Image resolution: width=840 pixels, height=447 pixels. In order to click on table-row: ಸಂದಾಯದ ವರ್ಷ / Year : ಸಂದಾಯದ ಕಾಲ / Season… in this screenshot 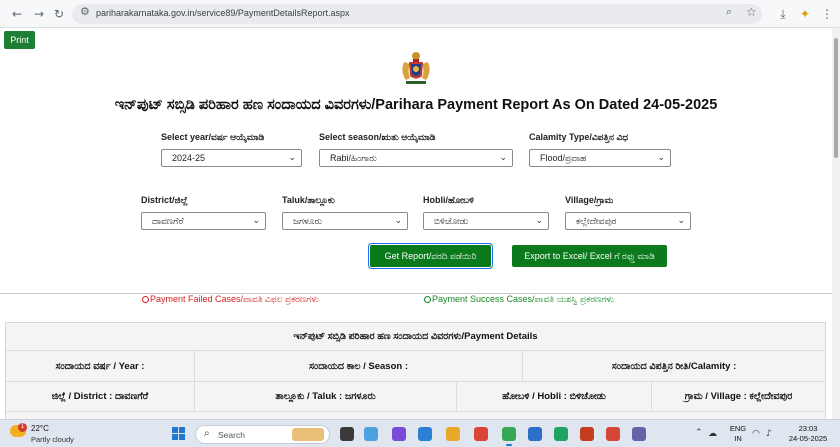, I will do `click(415, 366)`.